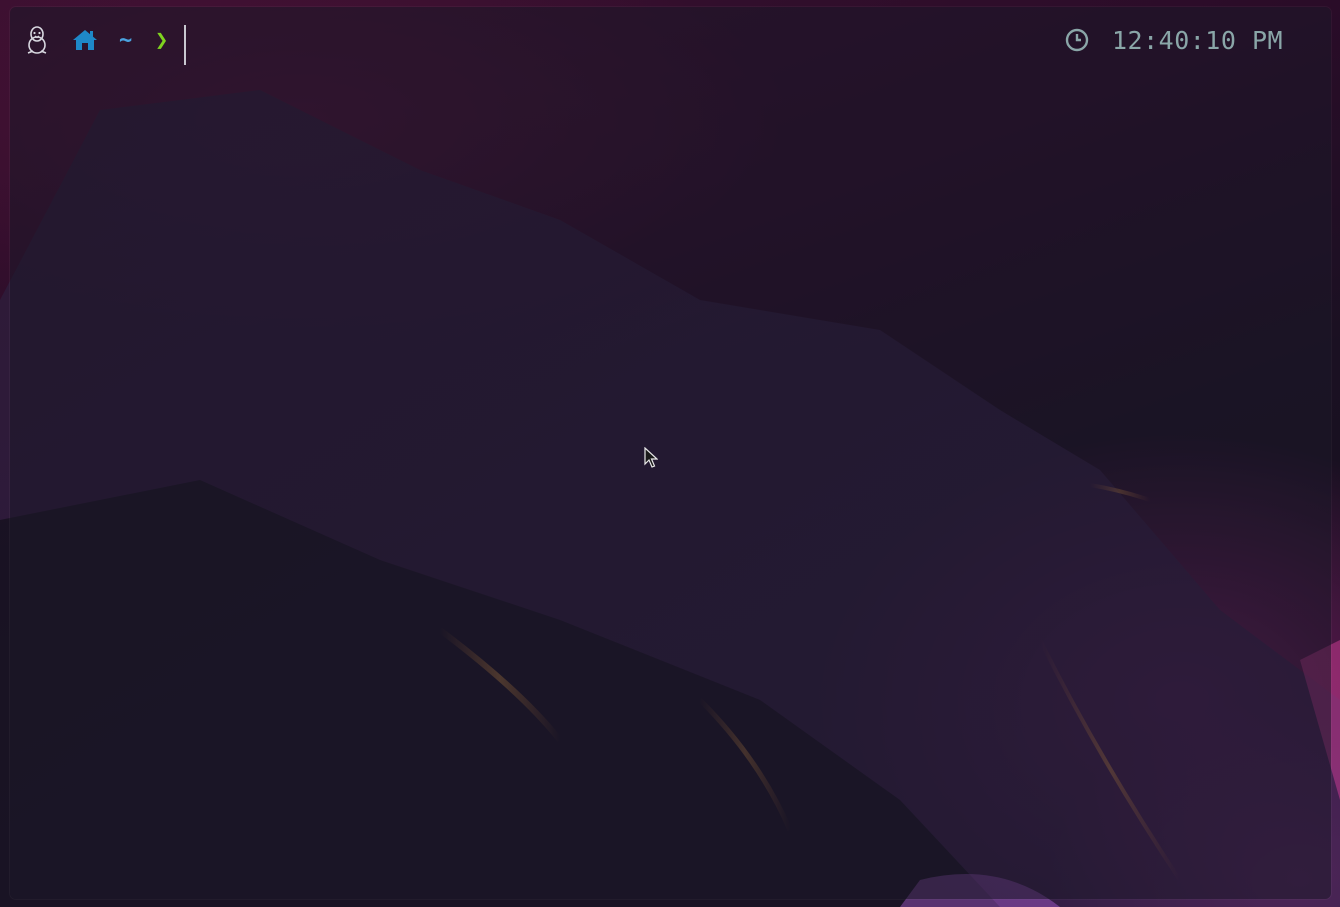 The image size is (1340, 907). I want to click on text-cursor, so click(185, 45).